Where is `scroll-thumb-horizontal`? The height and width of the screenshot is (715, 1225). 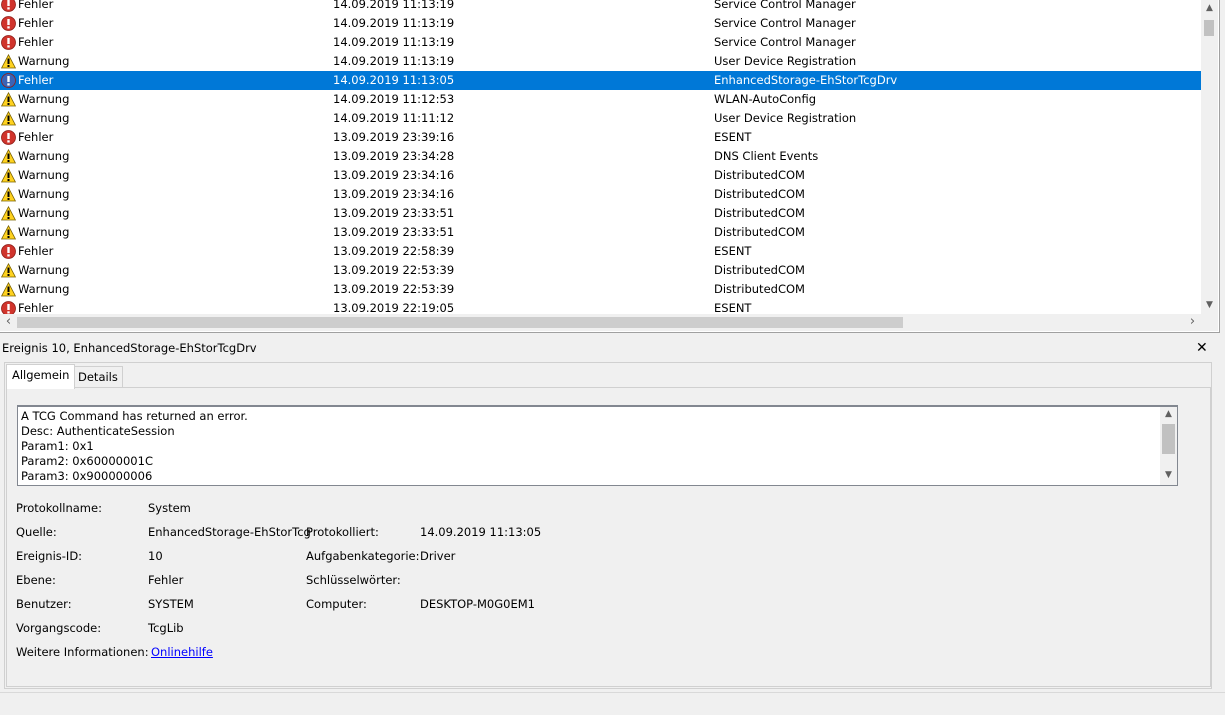
scroll-thumb-horizontal is located at coordinates (460, 322).